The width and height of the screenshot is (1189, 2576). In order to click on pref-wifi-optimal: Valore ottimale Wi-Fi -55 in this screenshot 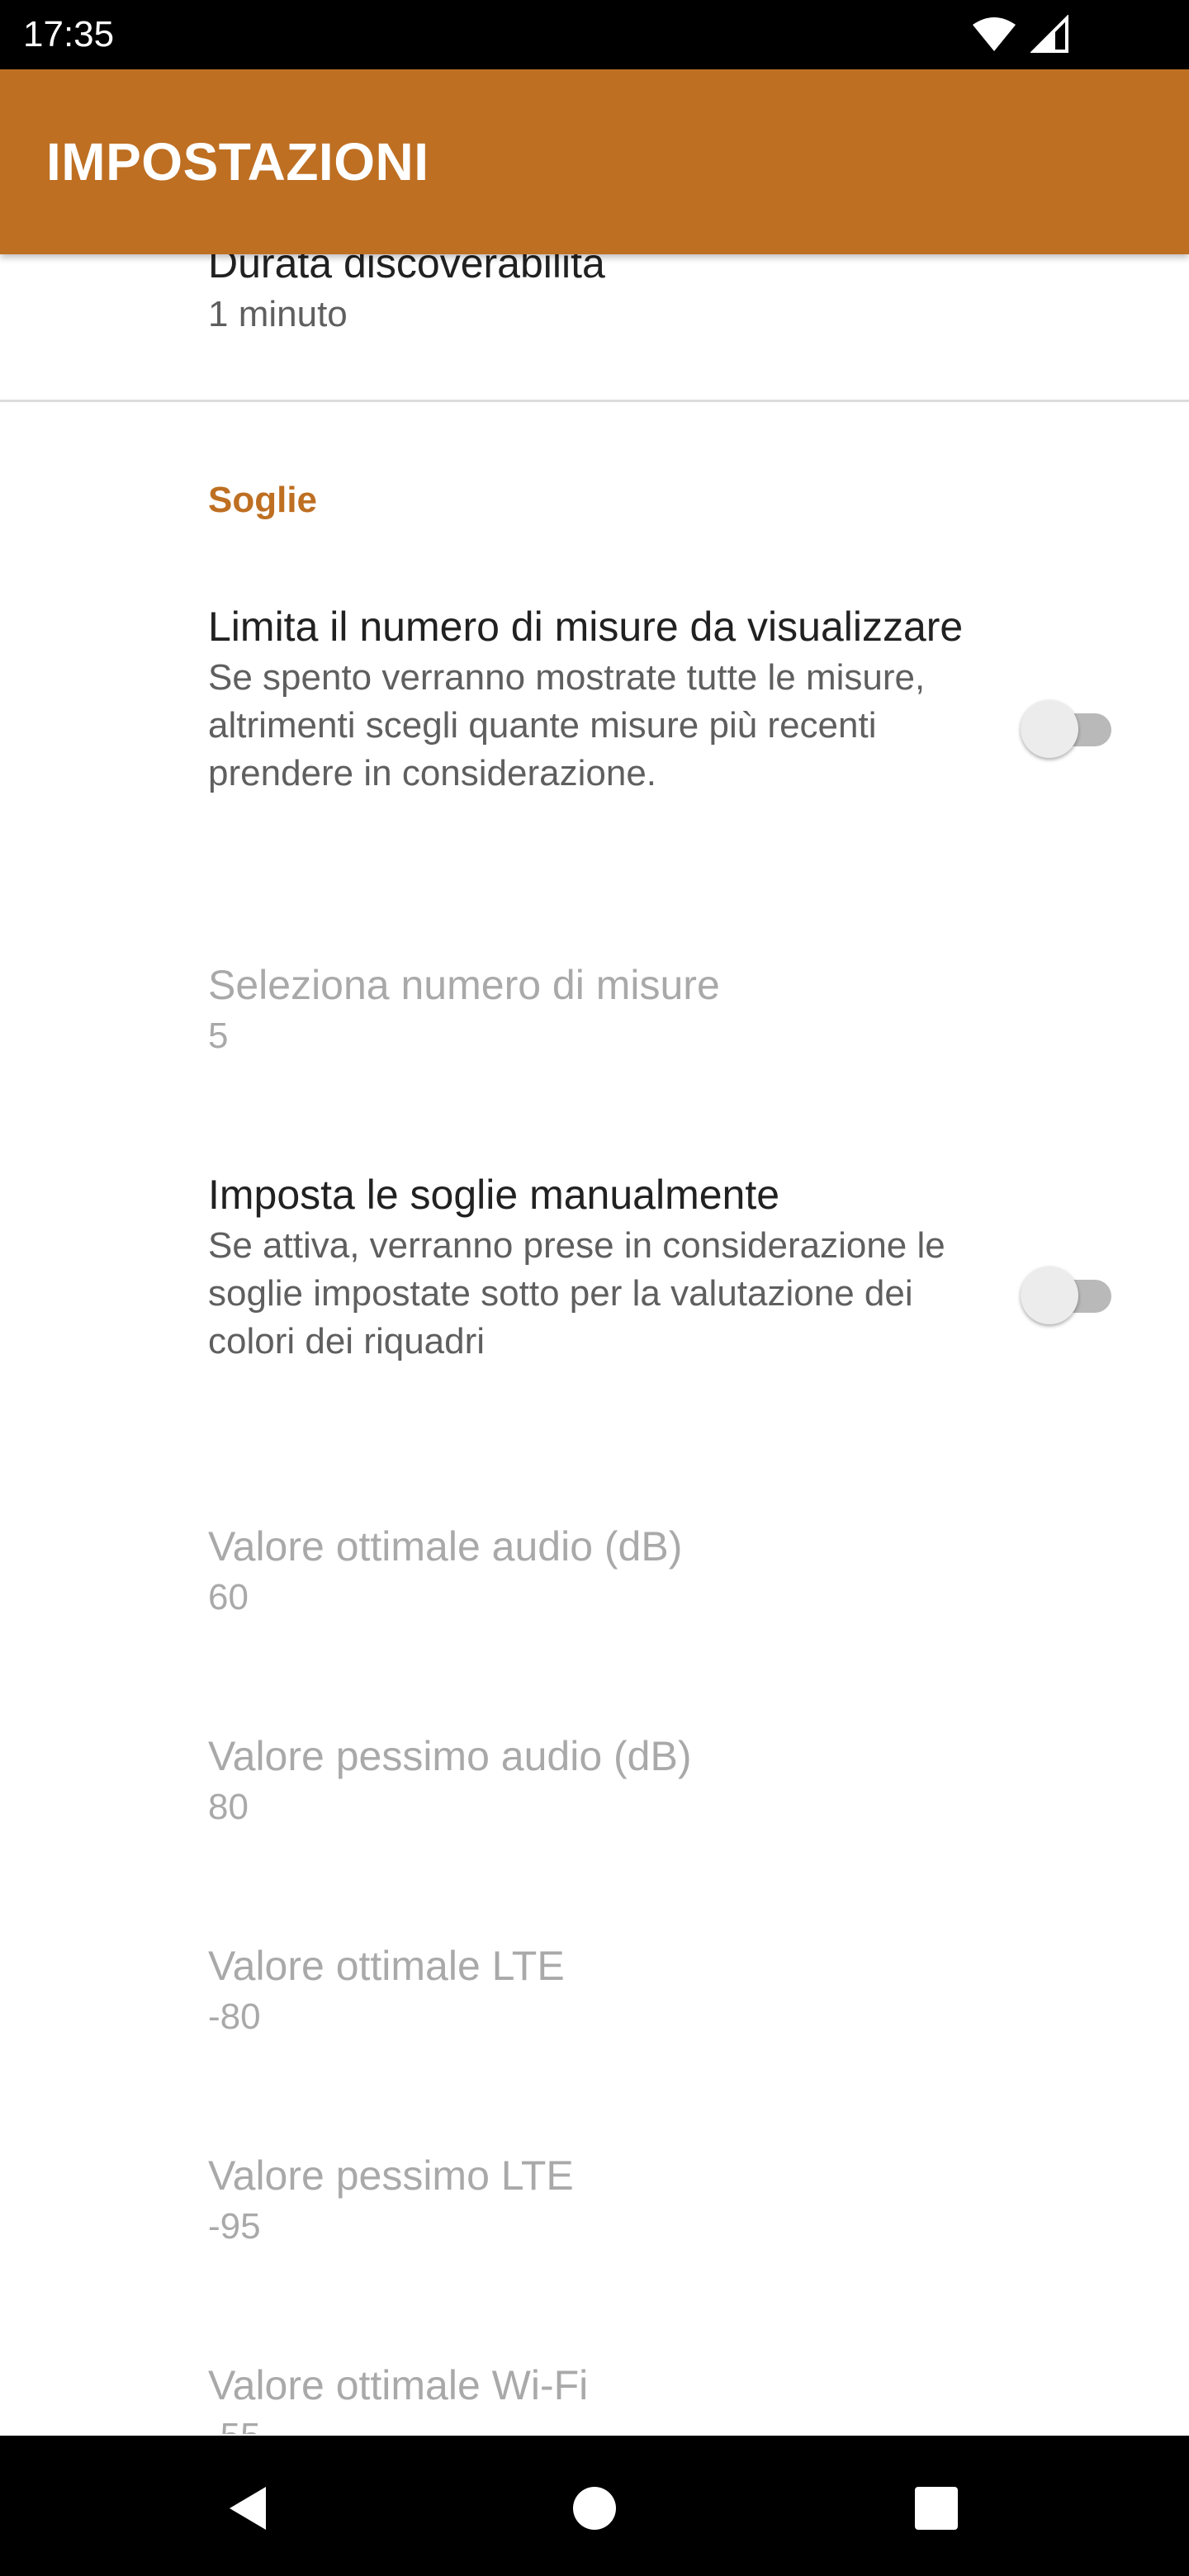, I will do `click(398, 2396)`.